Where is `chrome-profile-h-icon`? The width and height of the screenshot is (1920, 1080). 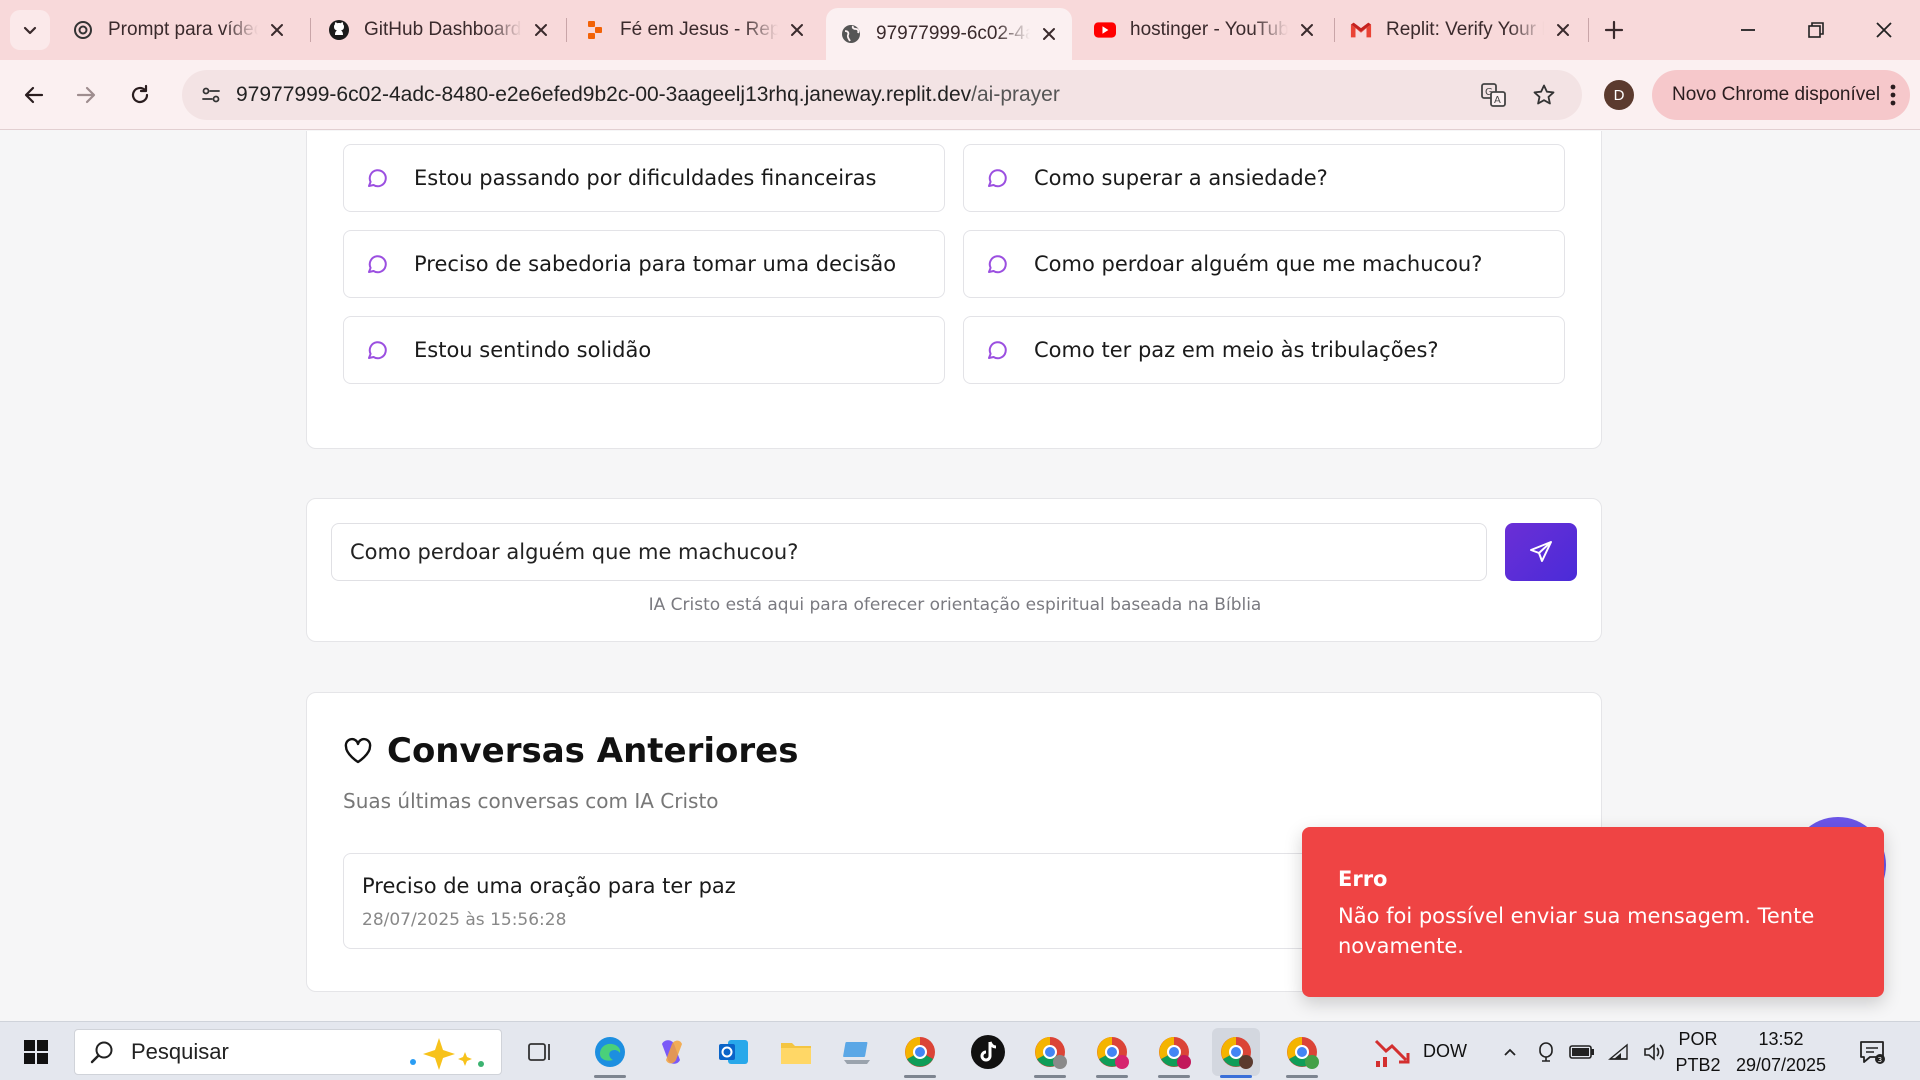 chrome-profile-h-icon is located at coordinates (1112, 1053).